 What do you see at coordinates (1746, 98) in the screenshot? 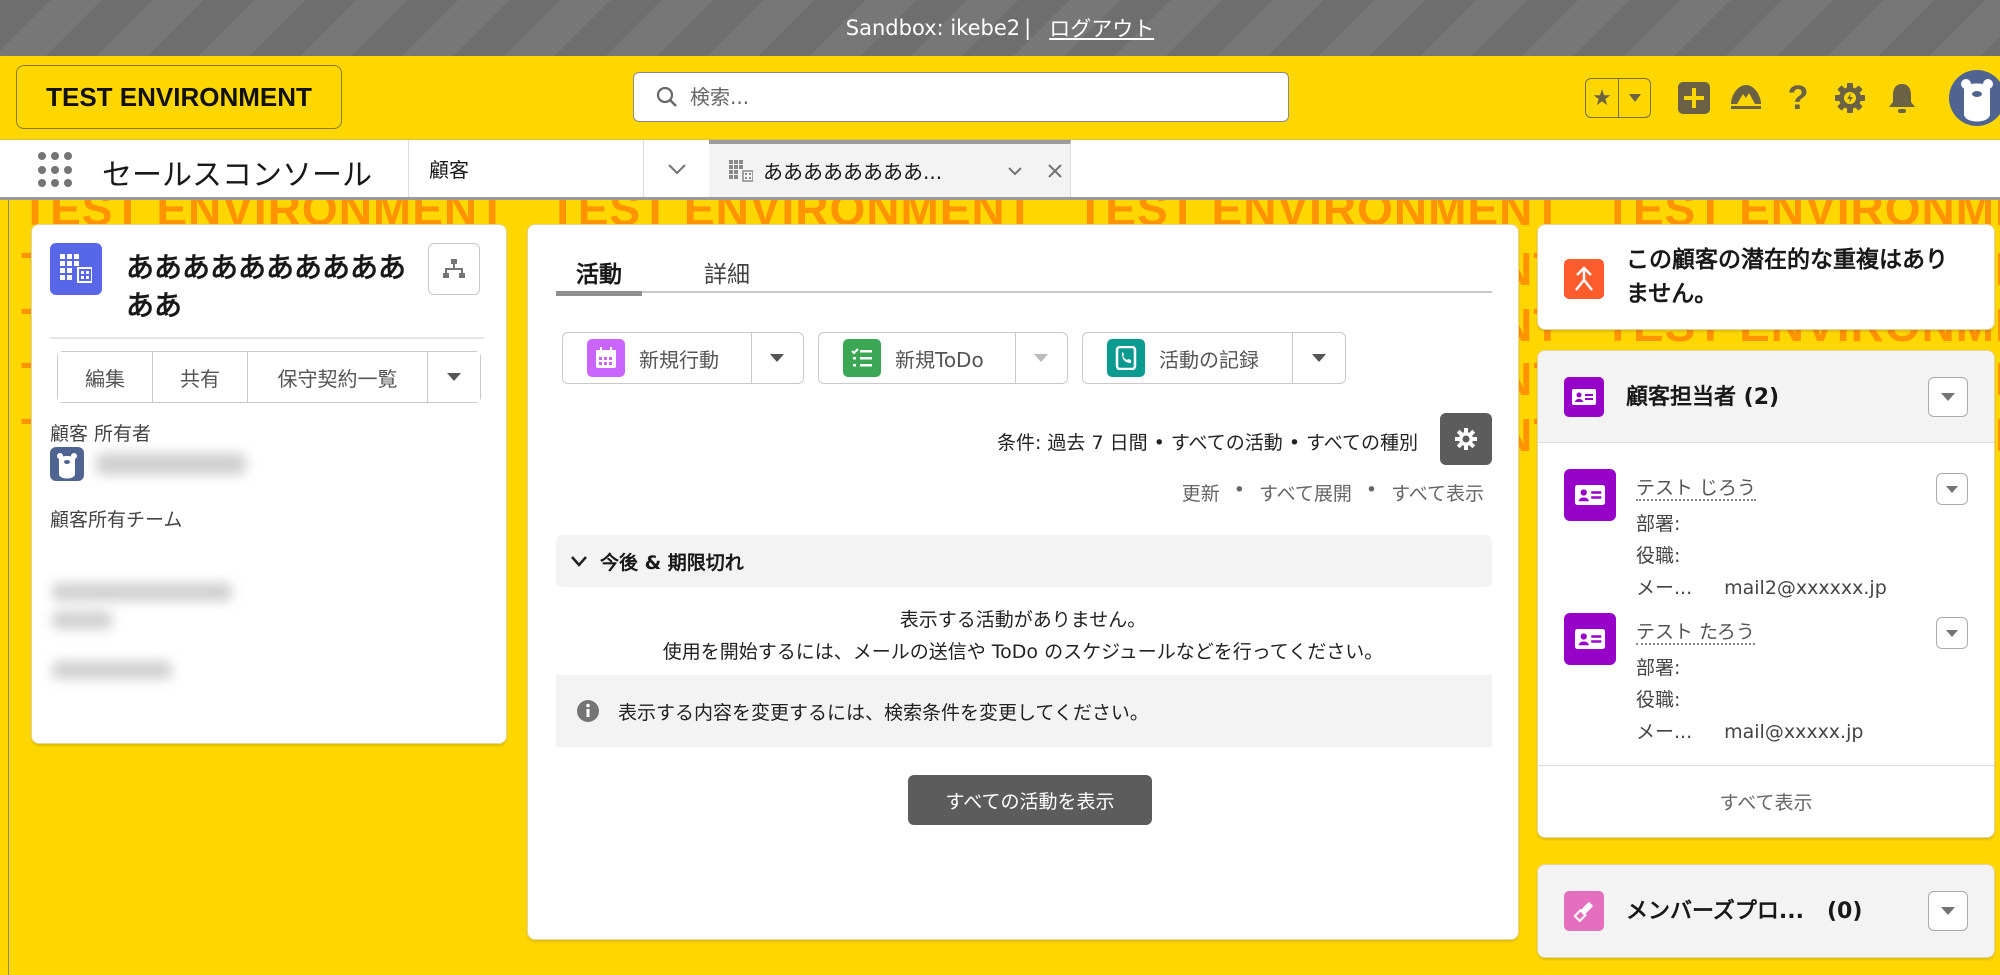
I see `trailhead-icon` at bounding box center [1746, 98].